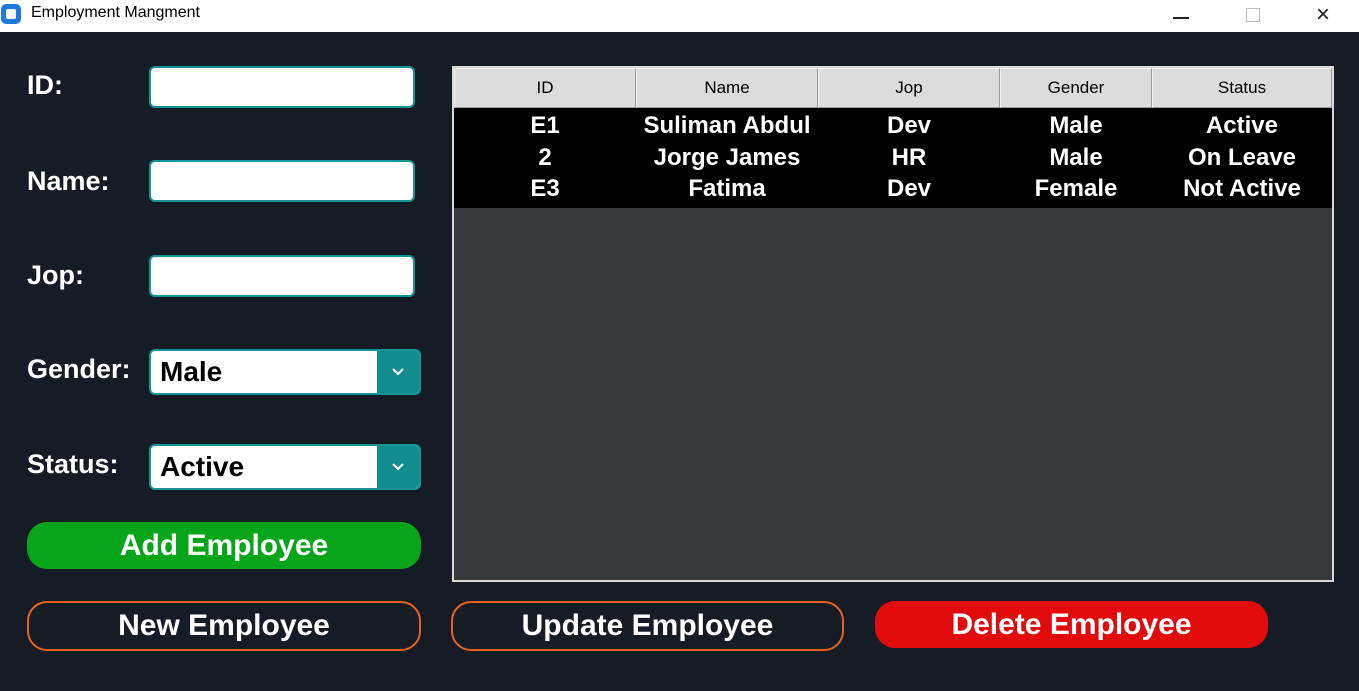 Image resolution: width=1359 pixels, height=691 pixels. What do you see at coordinates (909, 88) in the screenshot?
I see `column-header-jop: Jop` at bounding box center [909, 88].